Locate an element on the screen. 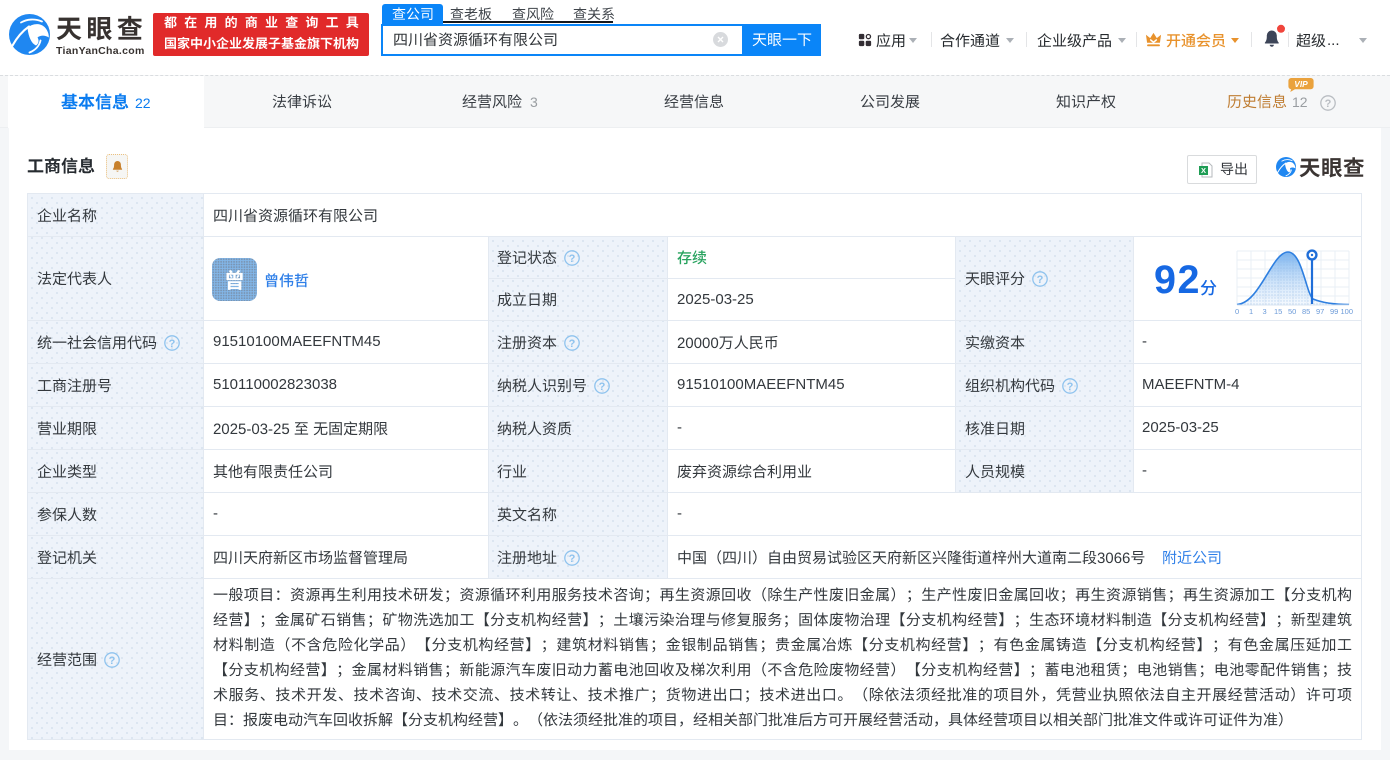 The width and height of the screenshot is (1390, 760). svg-text: X is located at coordinates (1203, 170).